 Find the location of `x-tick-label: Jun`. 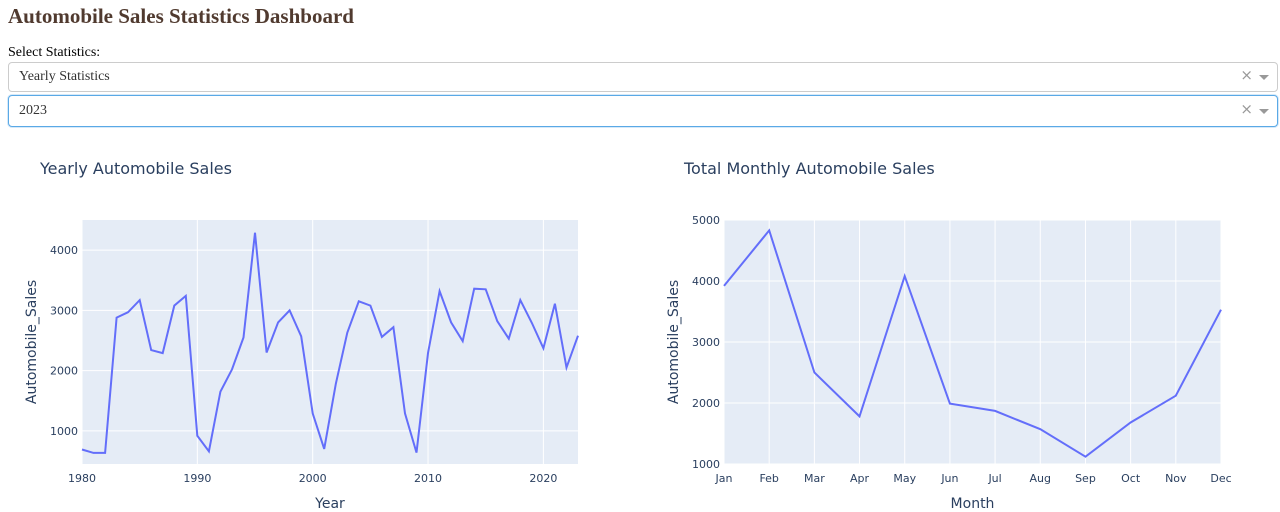

x-tick-label: Jun is located at coordinates (949, 478).